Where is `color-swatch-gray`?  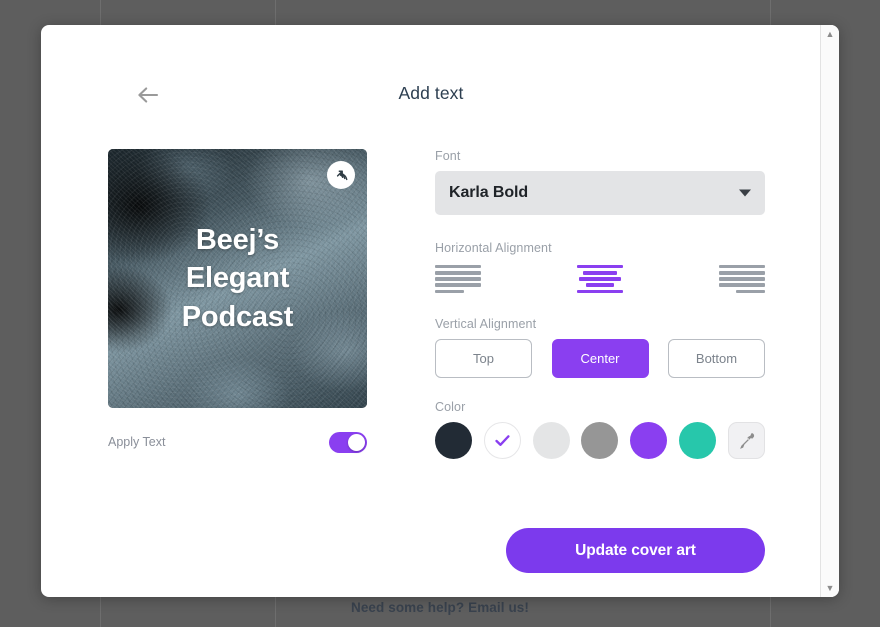
color-swatch-gray is located at coordinates (600, 440).